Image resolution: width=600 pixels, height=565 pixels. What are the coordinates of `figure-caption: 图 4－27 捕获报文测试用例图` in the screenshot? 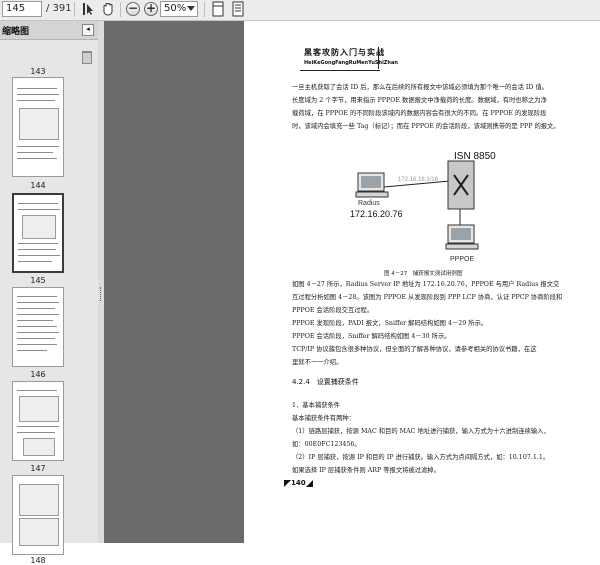 It's located at (423, 274).